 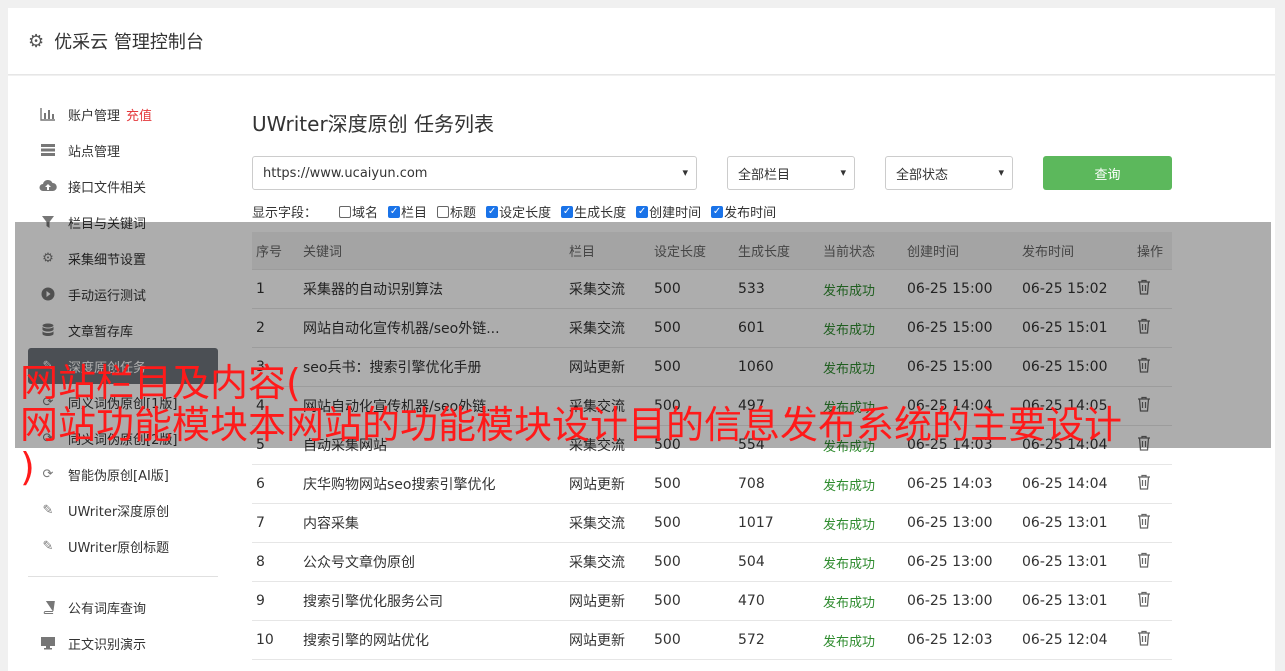 I want to click on recharge-link: 充值, so click(x=139, y=114).